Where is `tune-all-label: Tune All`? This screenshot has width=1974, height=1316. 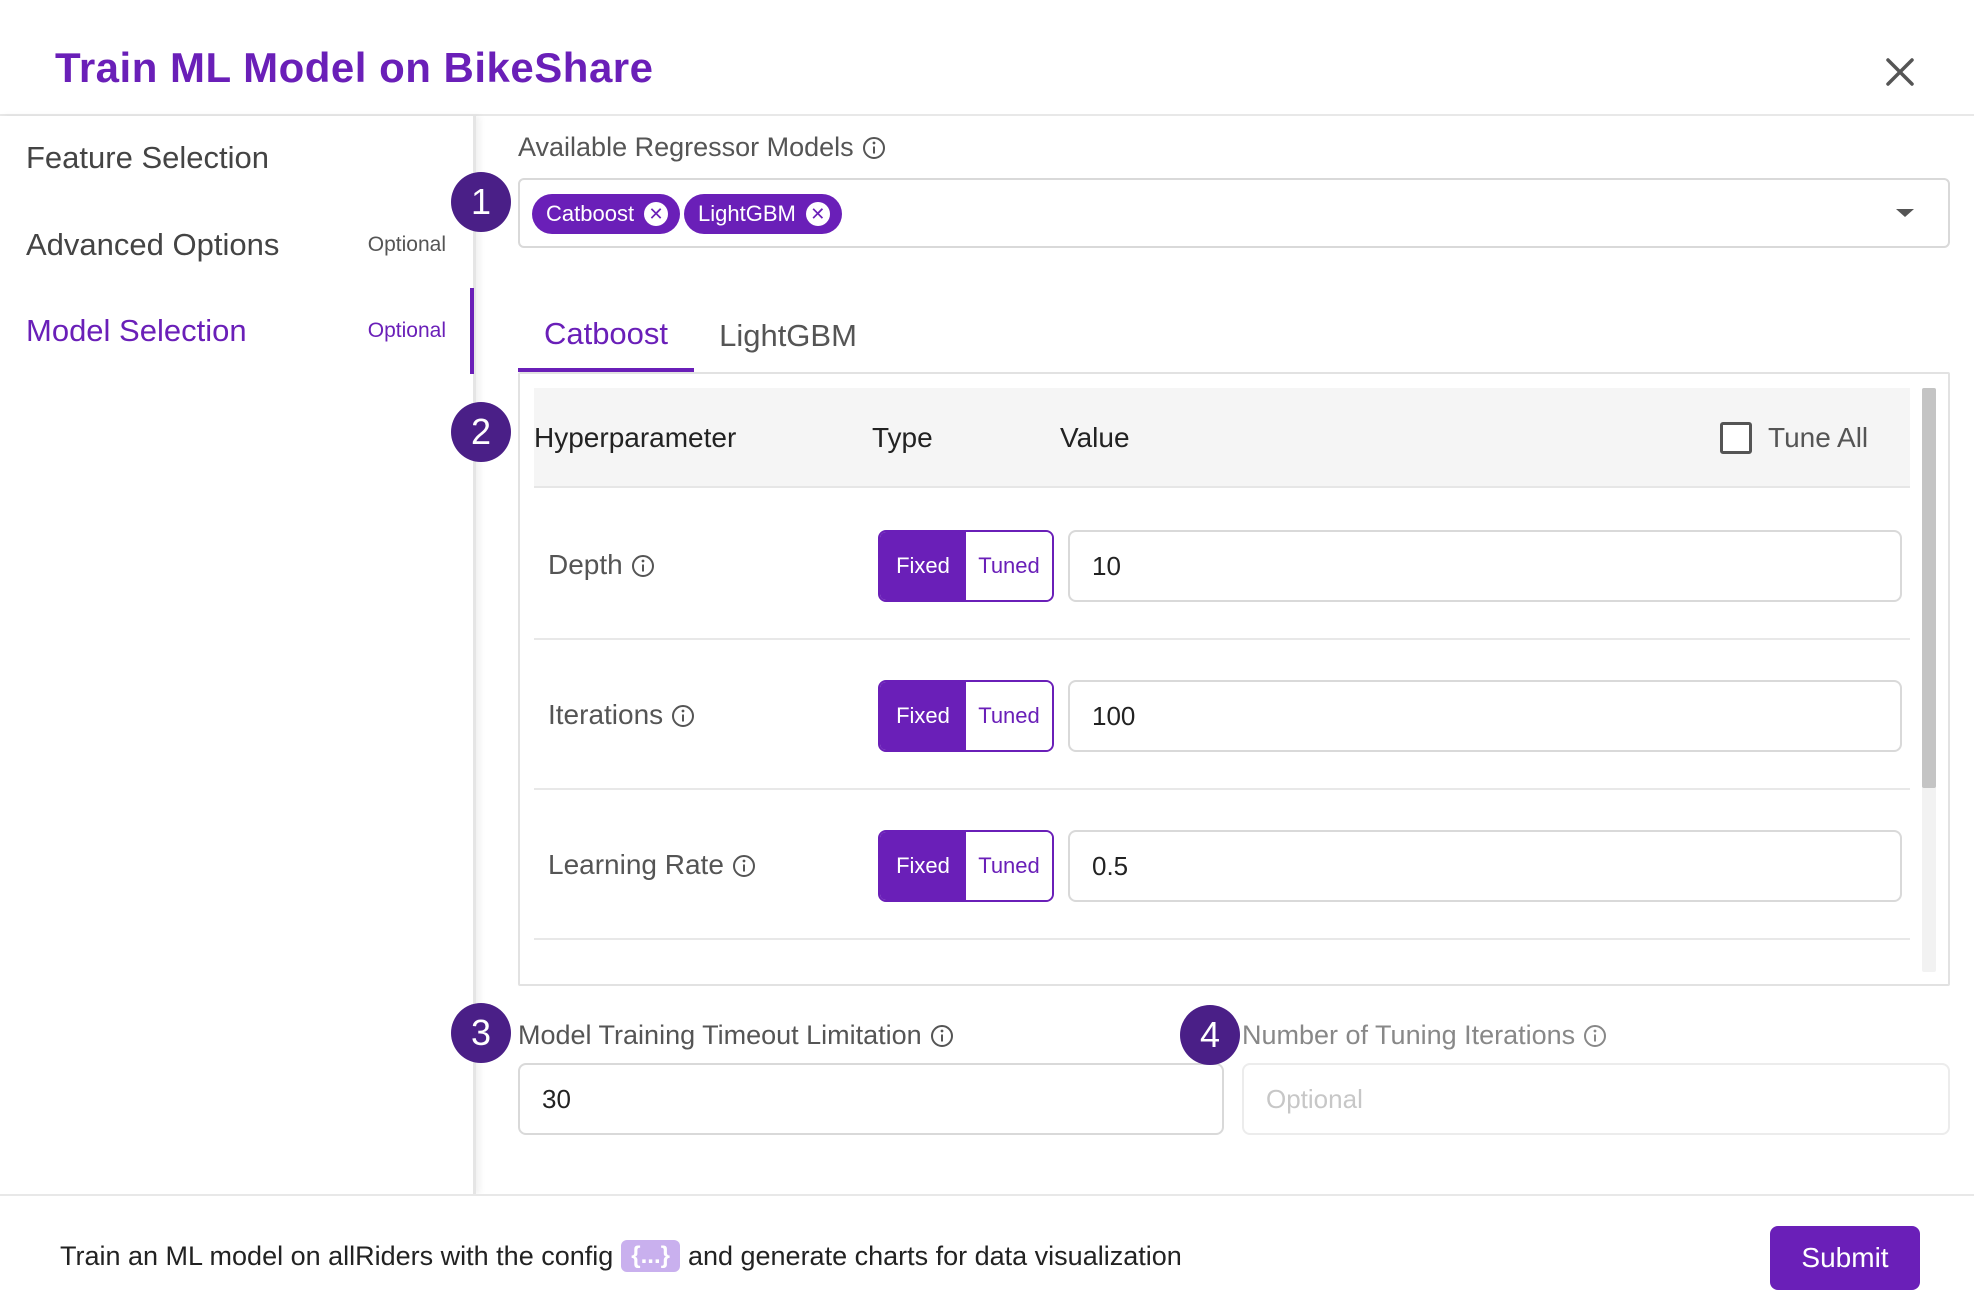 tune-all-label: Tune All is located at coordinates (1818, 437).